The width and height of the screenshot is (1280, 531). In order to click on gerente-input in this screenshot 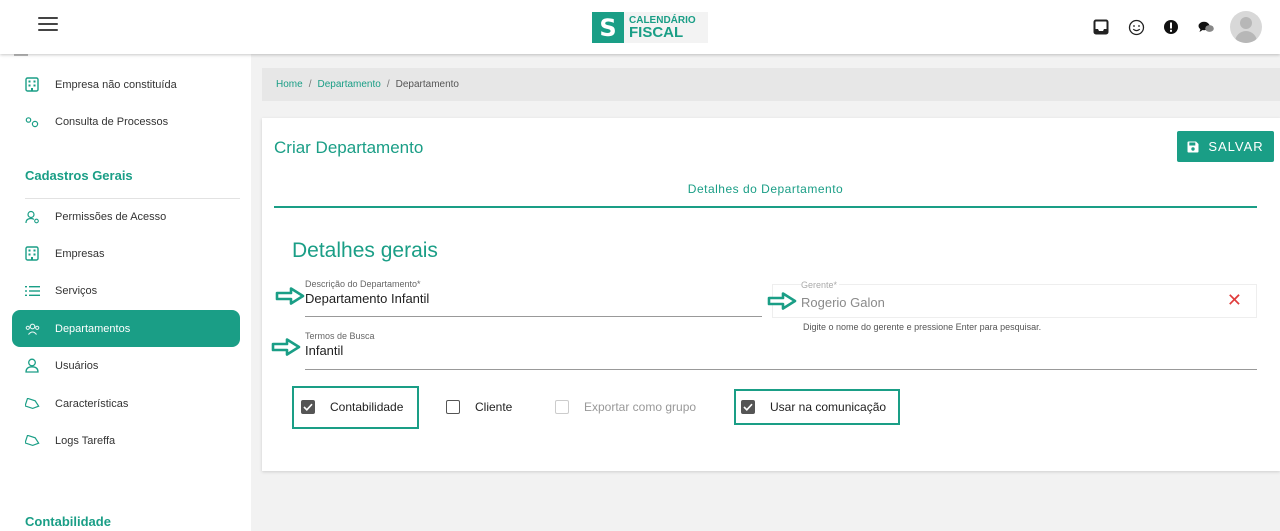, I will do `click(1001, 302)`.